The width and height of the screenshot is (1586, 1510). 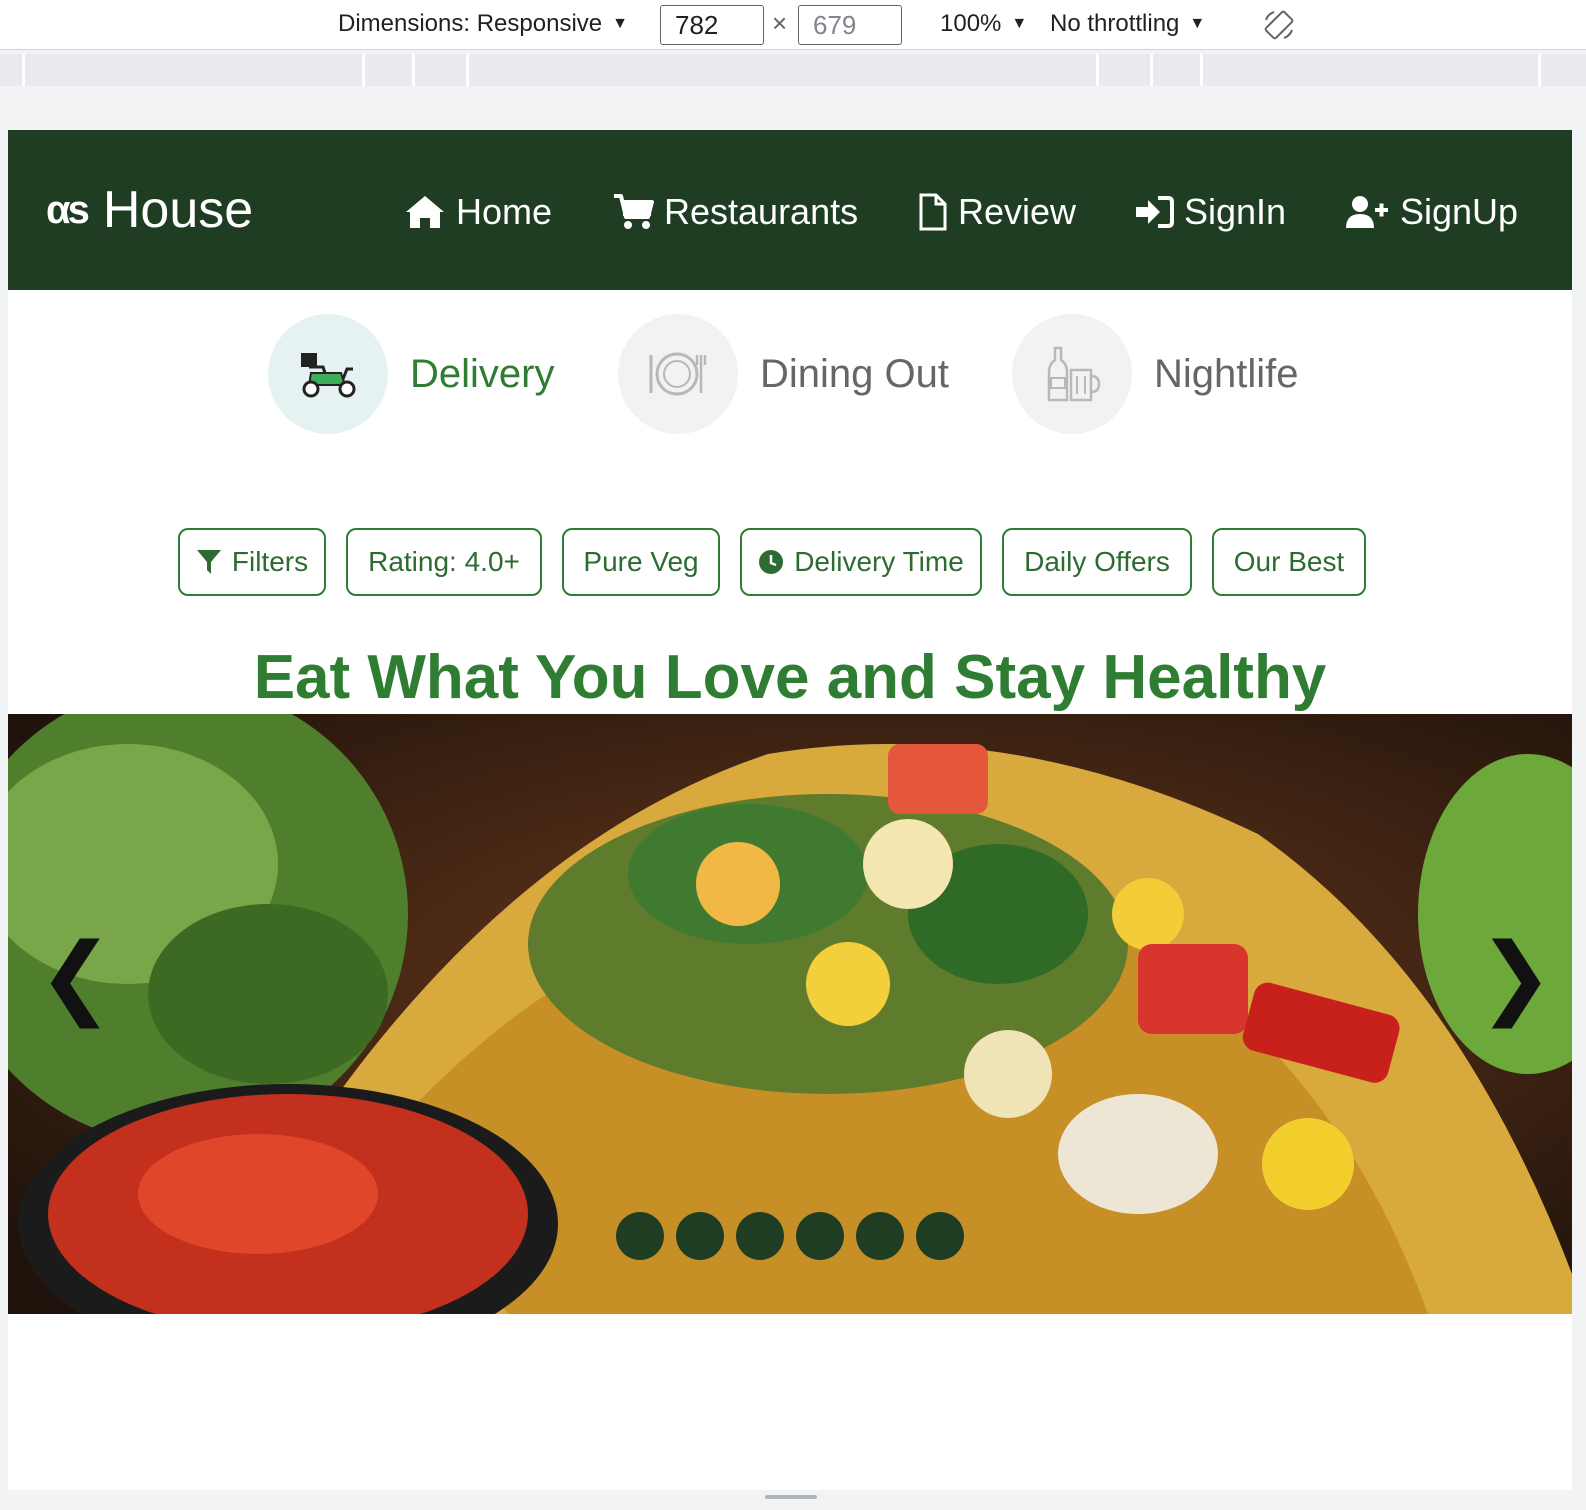 What do you see at coordinates (425, 212) in the screenshot?
I see `home-icon` at bounding box center [425, 212].